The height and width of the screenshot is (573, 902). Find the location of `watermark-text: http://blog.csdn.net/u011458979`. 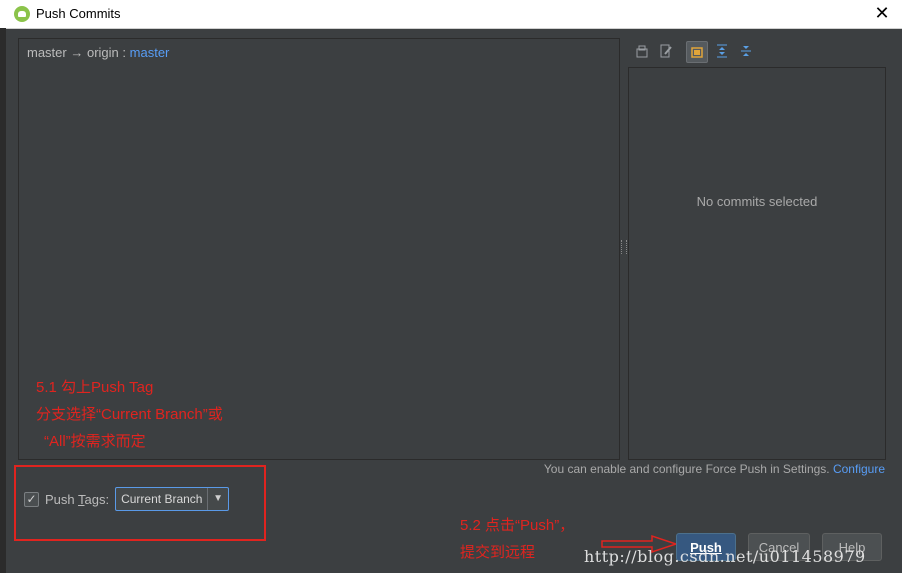

watermark-text: http://blog.csdn.net/u011458979 is located at coordinates (725, 556).